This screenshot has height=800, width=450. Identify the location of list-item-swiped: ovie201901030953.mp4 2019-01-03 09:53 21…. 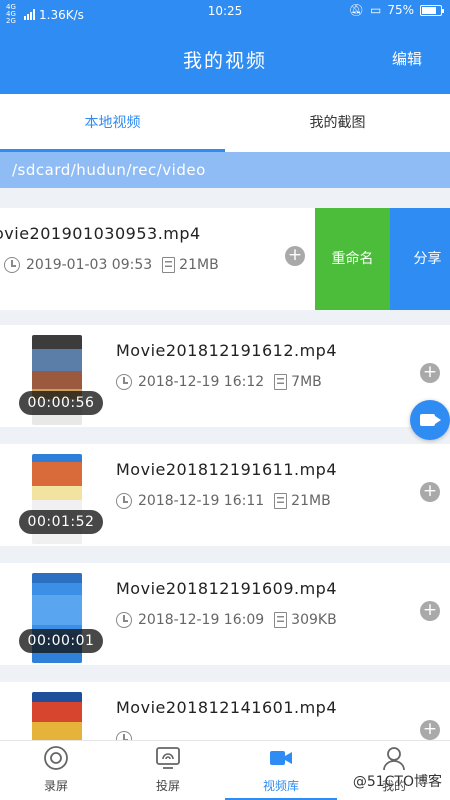
(225, 259).